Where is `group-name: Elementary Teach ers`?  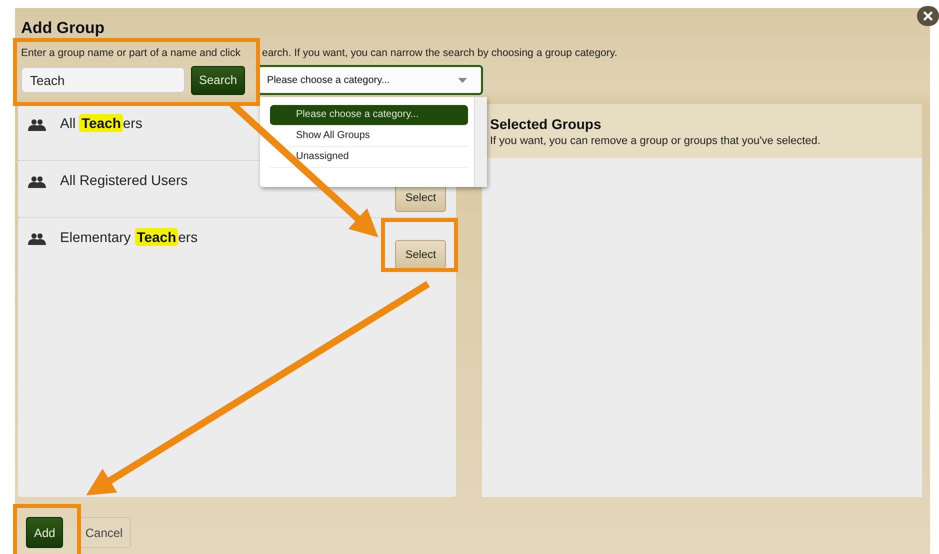
group-name: Elementary Teach ers is located at coordinates (129, 236).